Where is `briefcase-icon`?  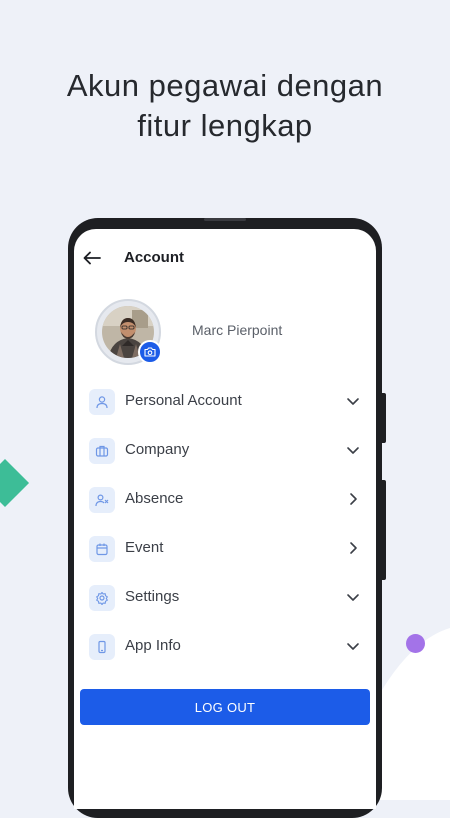 briefcase-icon is located at coordinates (102, 451).